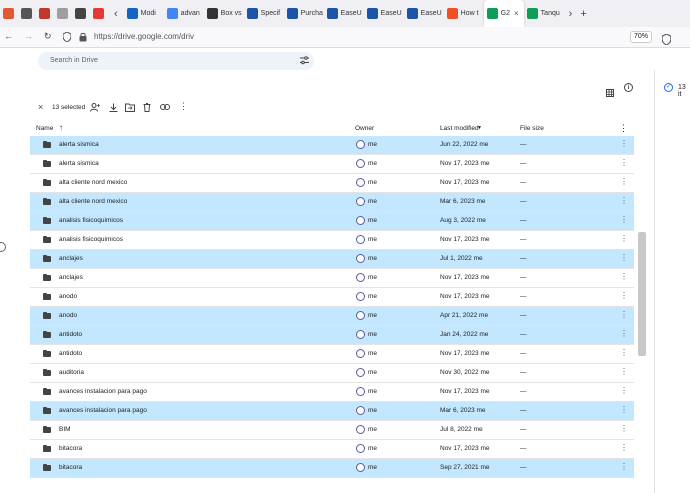 This screenshot has height=493, width=690. Describe the element at coordinates (71, 372) in the screenshot. I see `file-name: auditoria` at that location.